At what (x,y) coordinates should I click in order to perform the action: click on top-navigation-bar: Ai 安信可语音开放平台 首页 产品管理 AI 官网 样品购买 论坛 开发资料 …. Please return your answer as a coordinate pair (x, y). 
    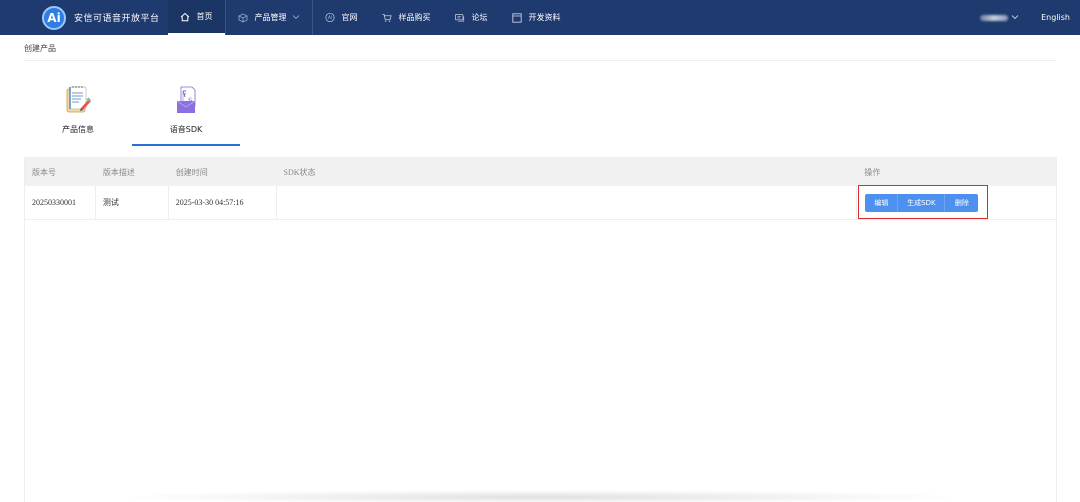
    Looking at the image, I should click on (540, 17).